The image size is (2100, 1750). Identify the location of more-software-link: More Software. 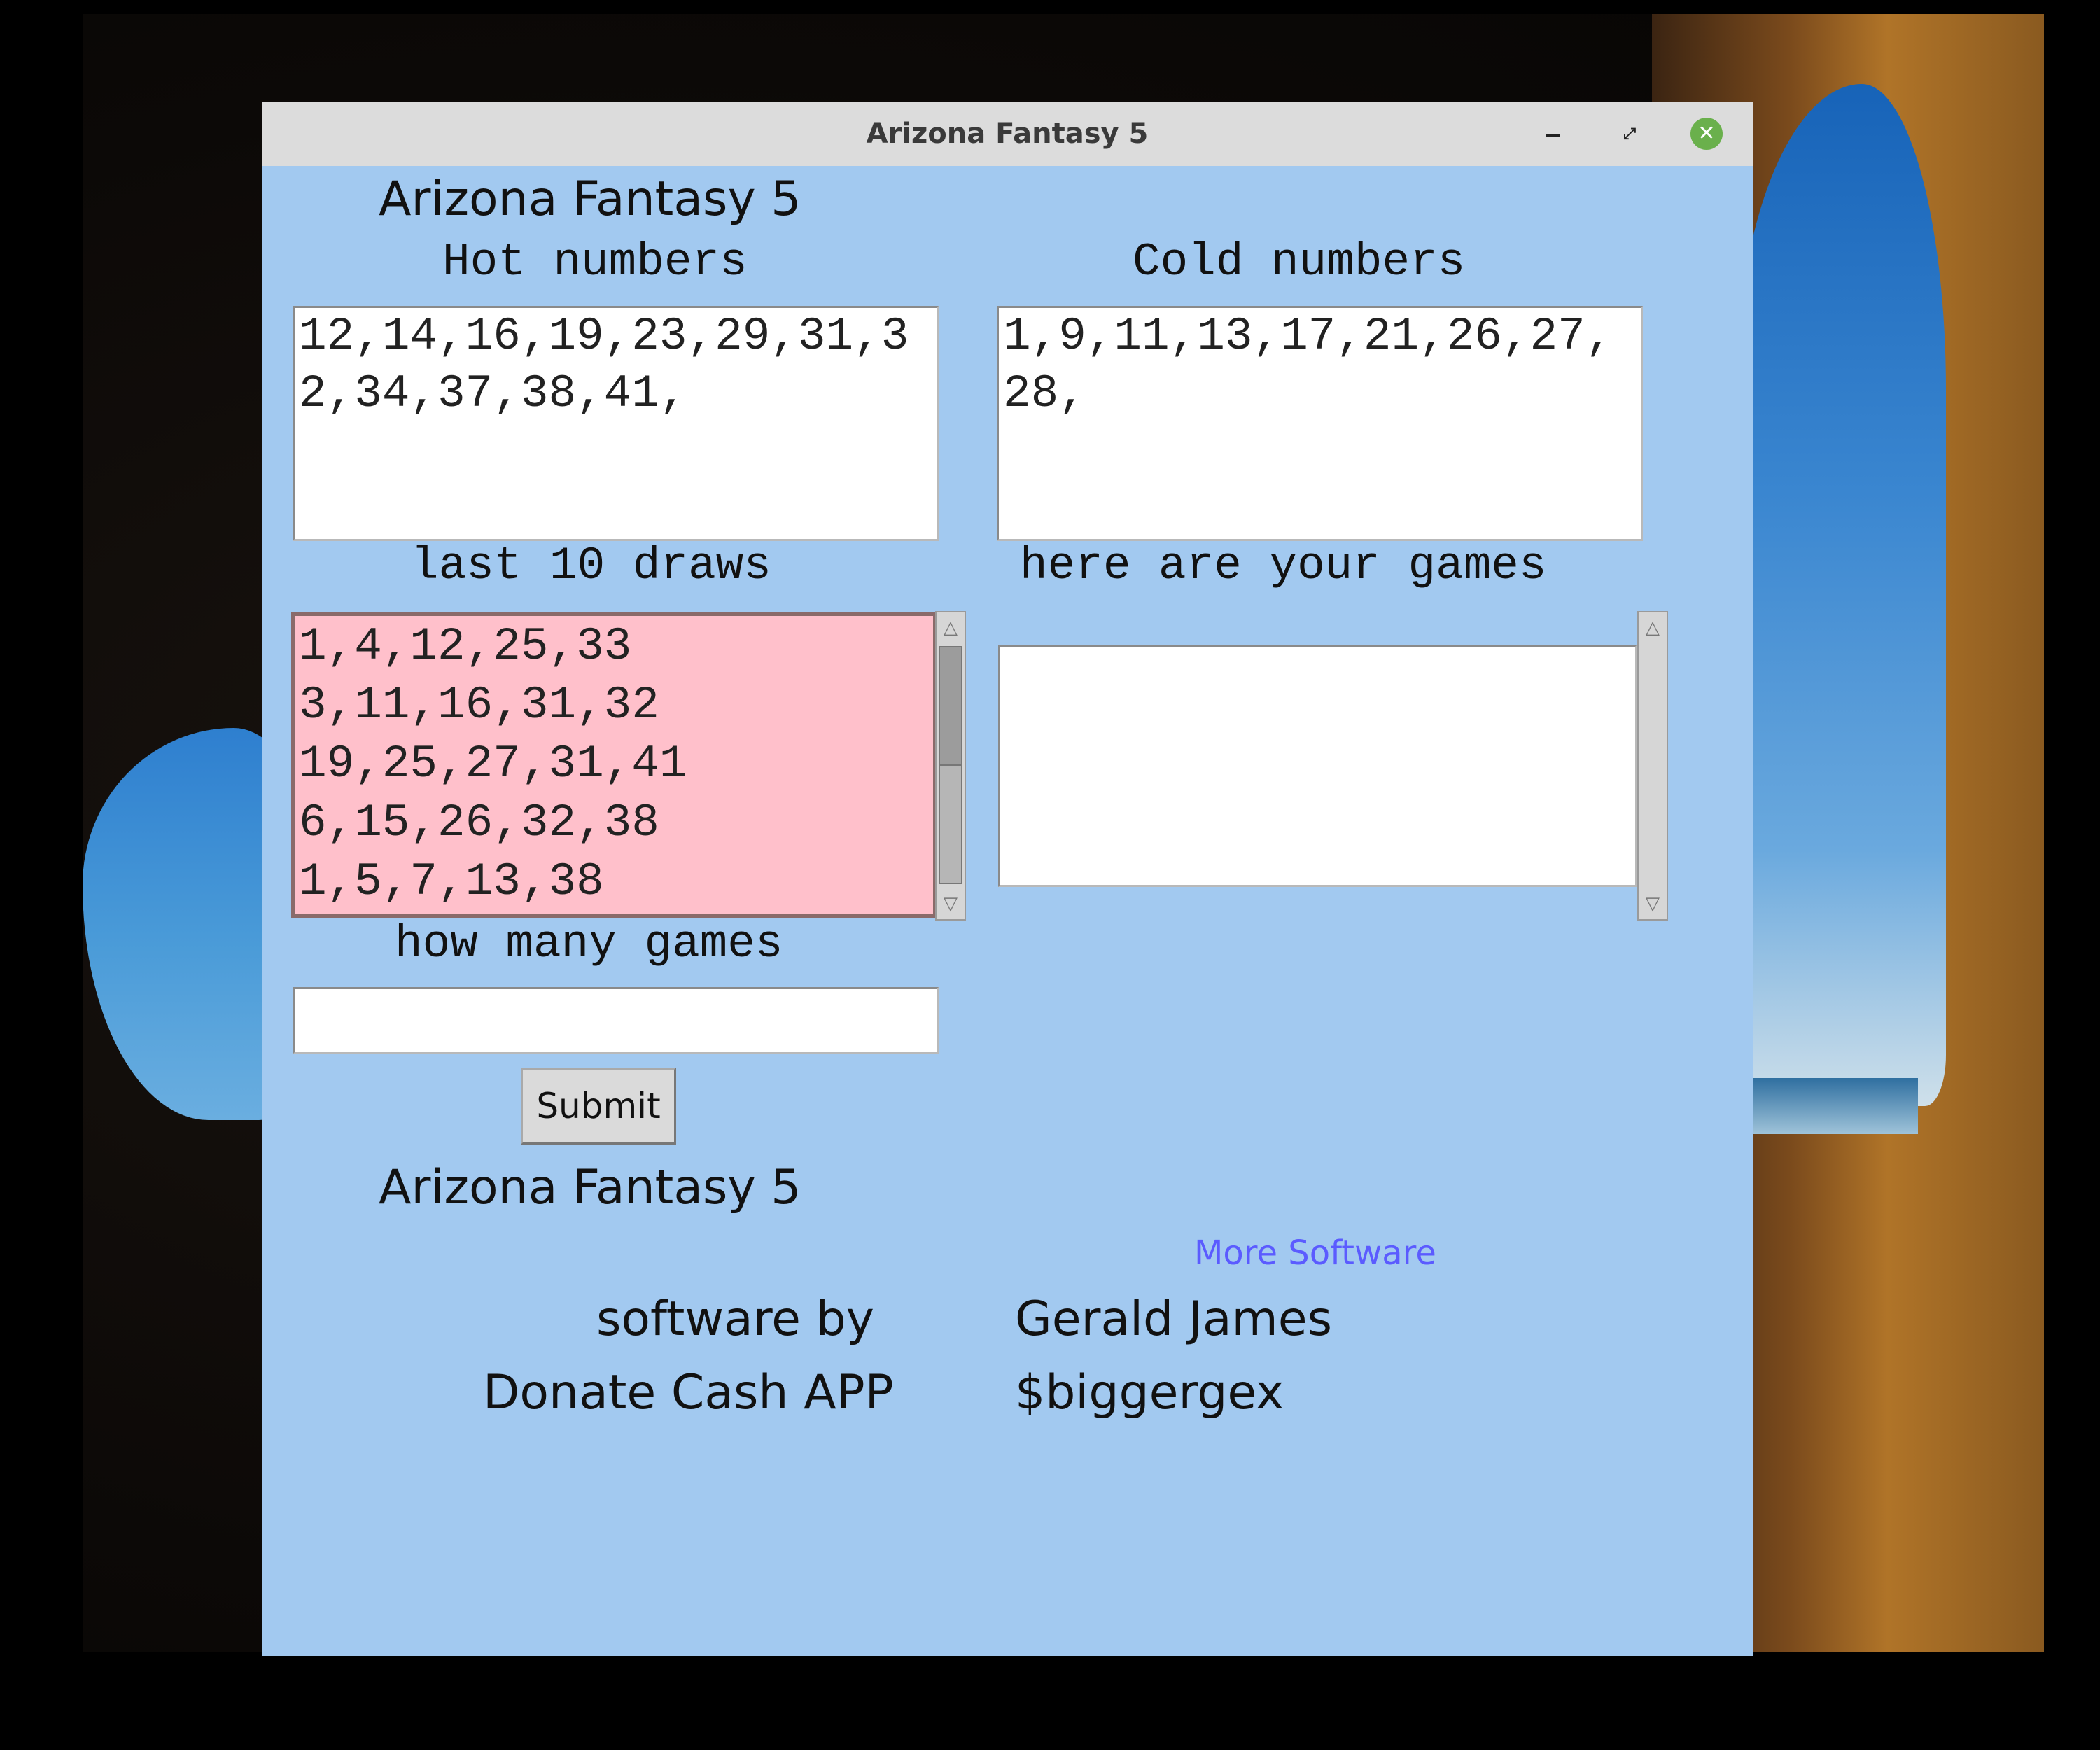
(1315, 1253).